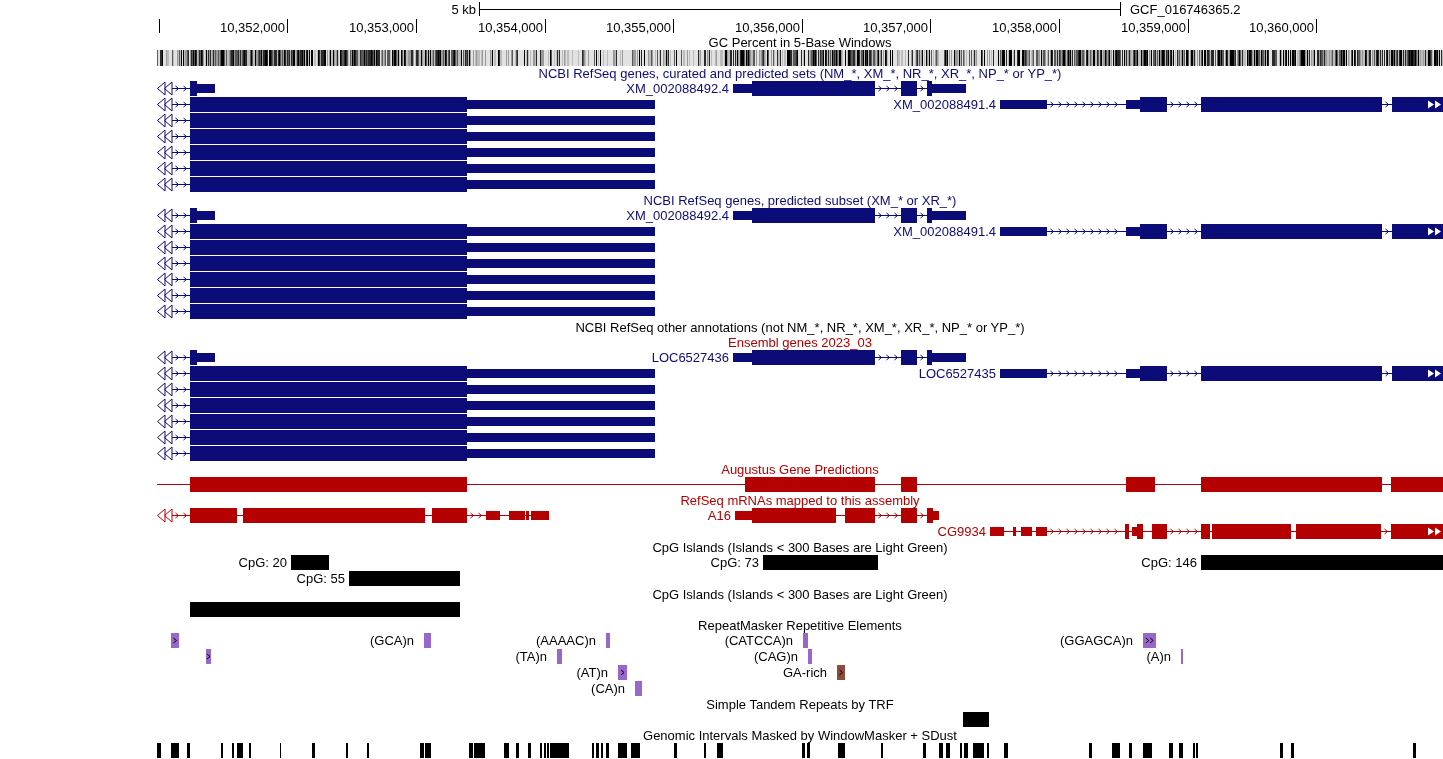 Image resolution: width=1443 pixels, height=759 pixels. What do you see at coordinates (381, 27) in the screenshot?
I see `ruler-label: 10,353,000` at bounding box center [381, 27].